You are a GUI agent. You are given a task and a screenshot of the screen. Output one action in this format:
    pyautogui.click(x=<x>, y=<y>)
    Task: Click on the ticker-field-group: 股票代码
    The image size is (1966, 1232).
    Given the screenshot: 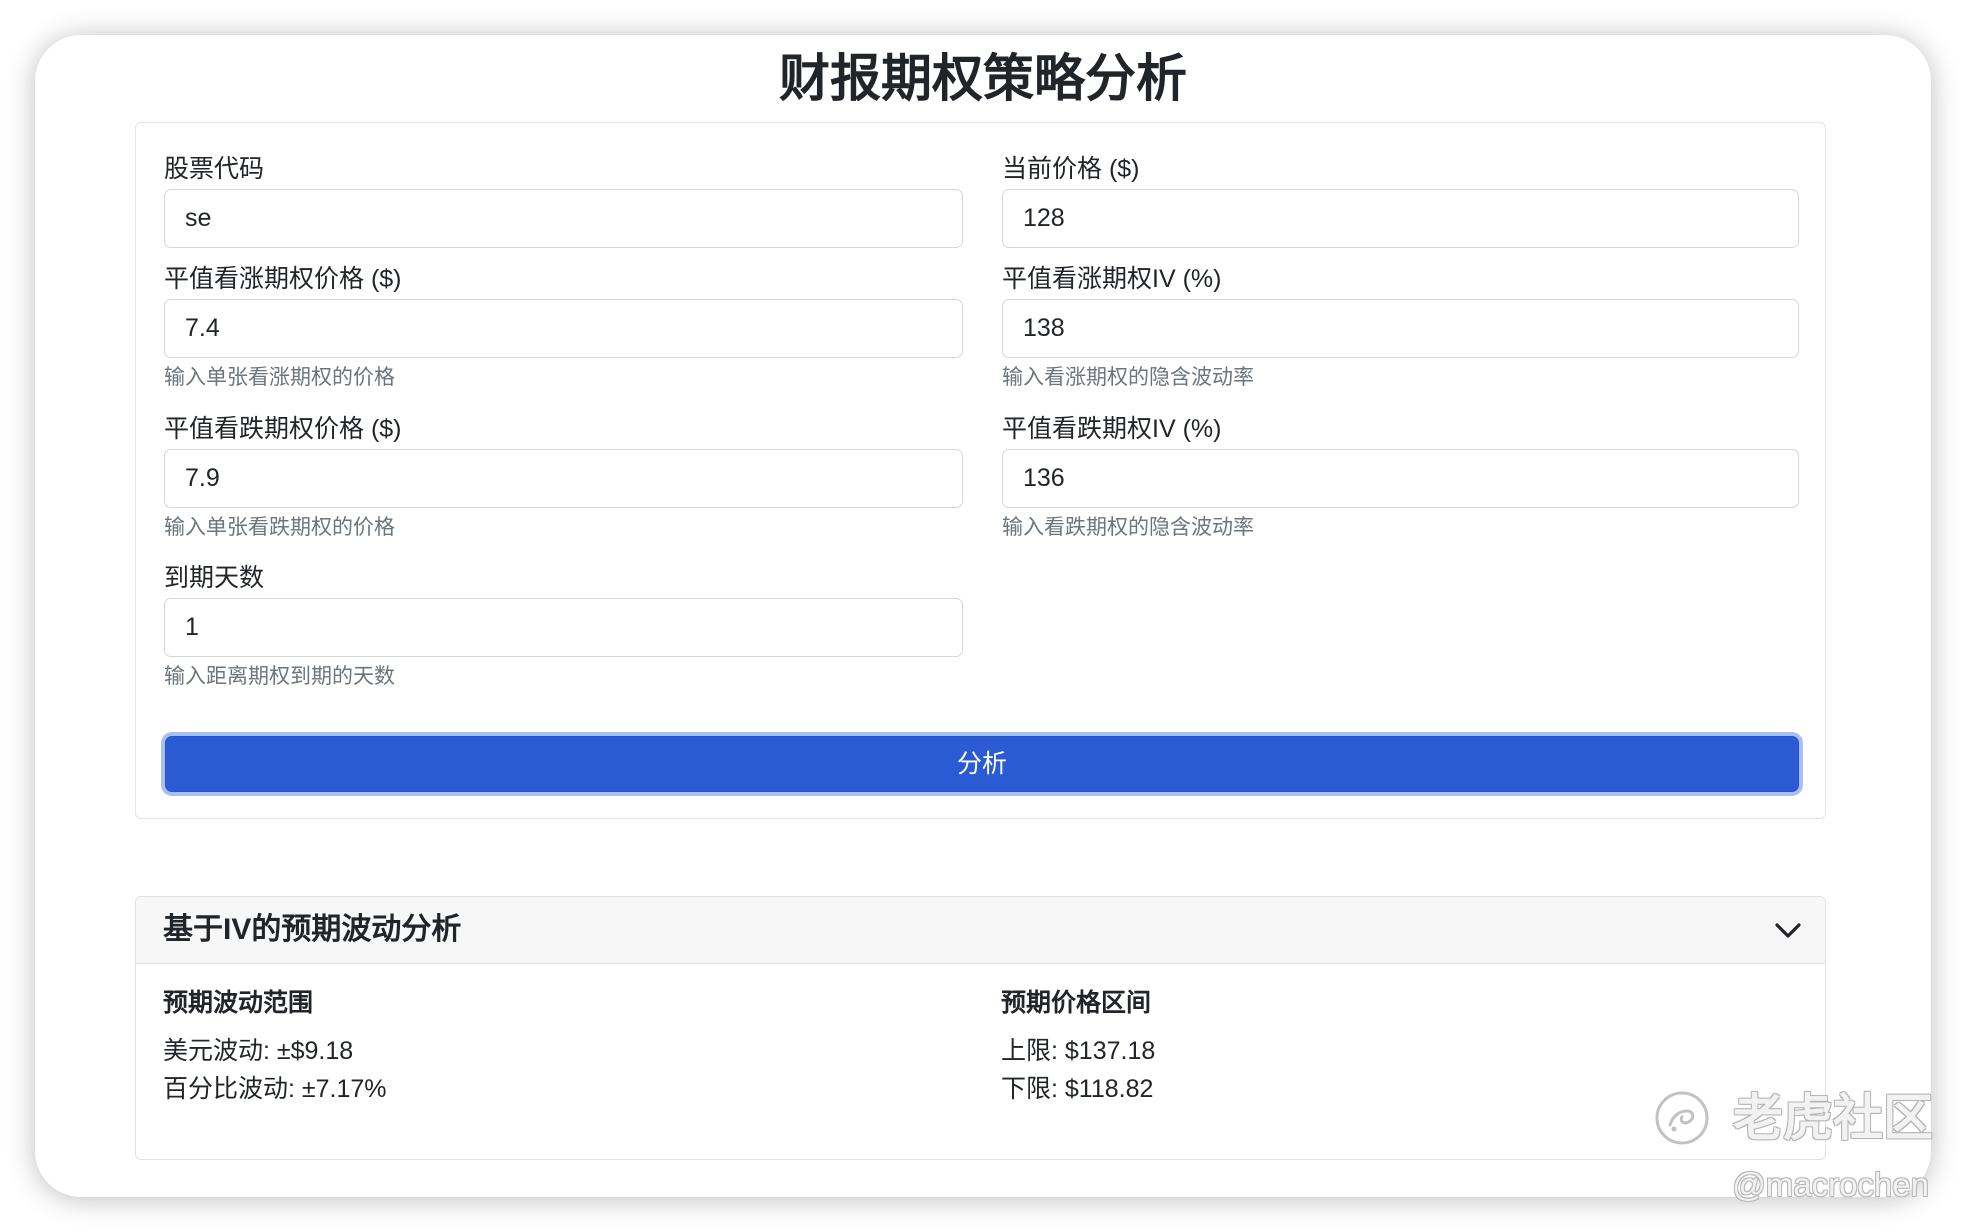 What is the action you would take?
    pyautogui.click(x=563, y=201)
    